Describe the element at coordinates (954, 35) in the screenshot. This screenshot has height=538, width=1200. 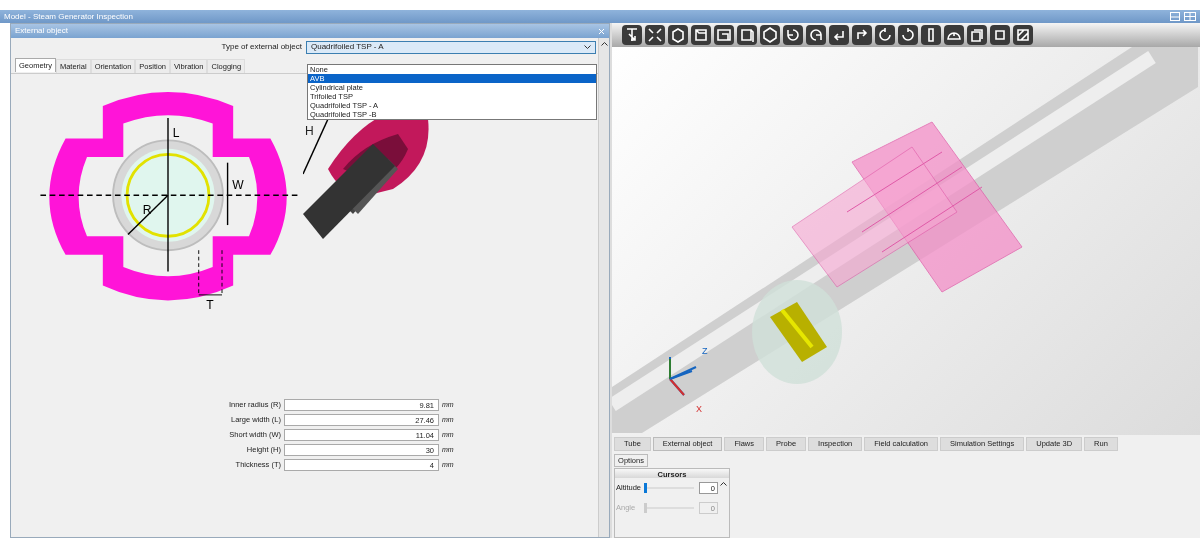
I see `protractor-icon` at that location.